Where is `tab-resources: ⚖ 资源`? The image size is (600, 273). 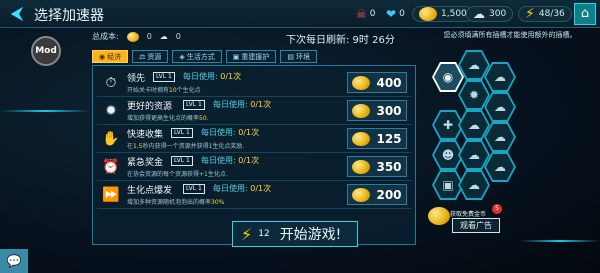 tab-resources: ⚖ 资源 is located at coordinates (150, 56).